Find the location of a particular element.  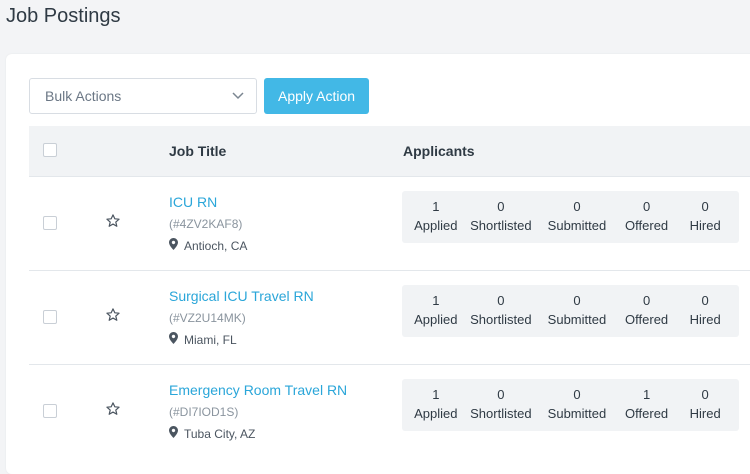

page-title: Job Postings is located at coordinates (63, 16).